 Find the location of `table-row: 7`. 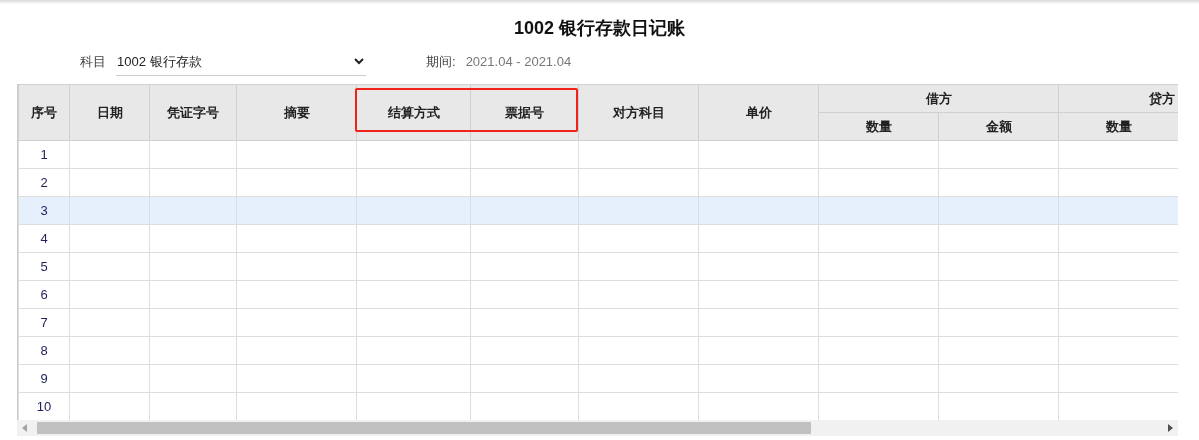

table-row: 7 is located at coordinates (598, 322).